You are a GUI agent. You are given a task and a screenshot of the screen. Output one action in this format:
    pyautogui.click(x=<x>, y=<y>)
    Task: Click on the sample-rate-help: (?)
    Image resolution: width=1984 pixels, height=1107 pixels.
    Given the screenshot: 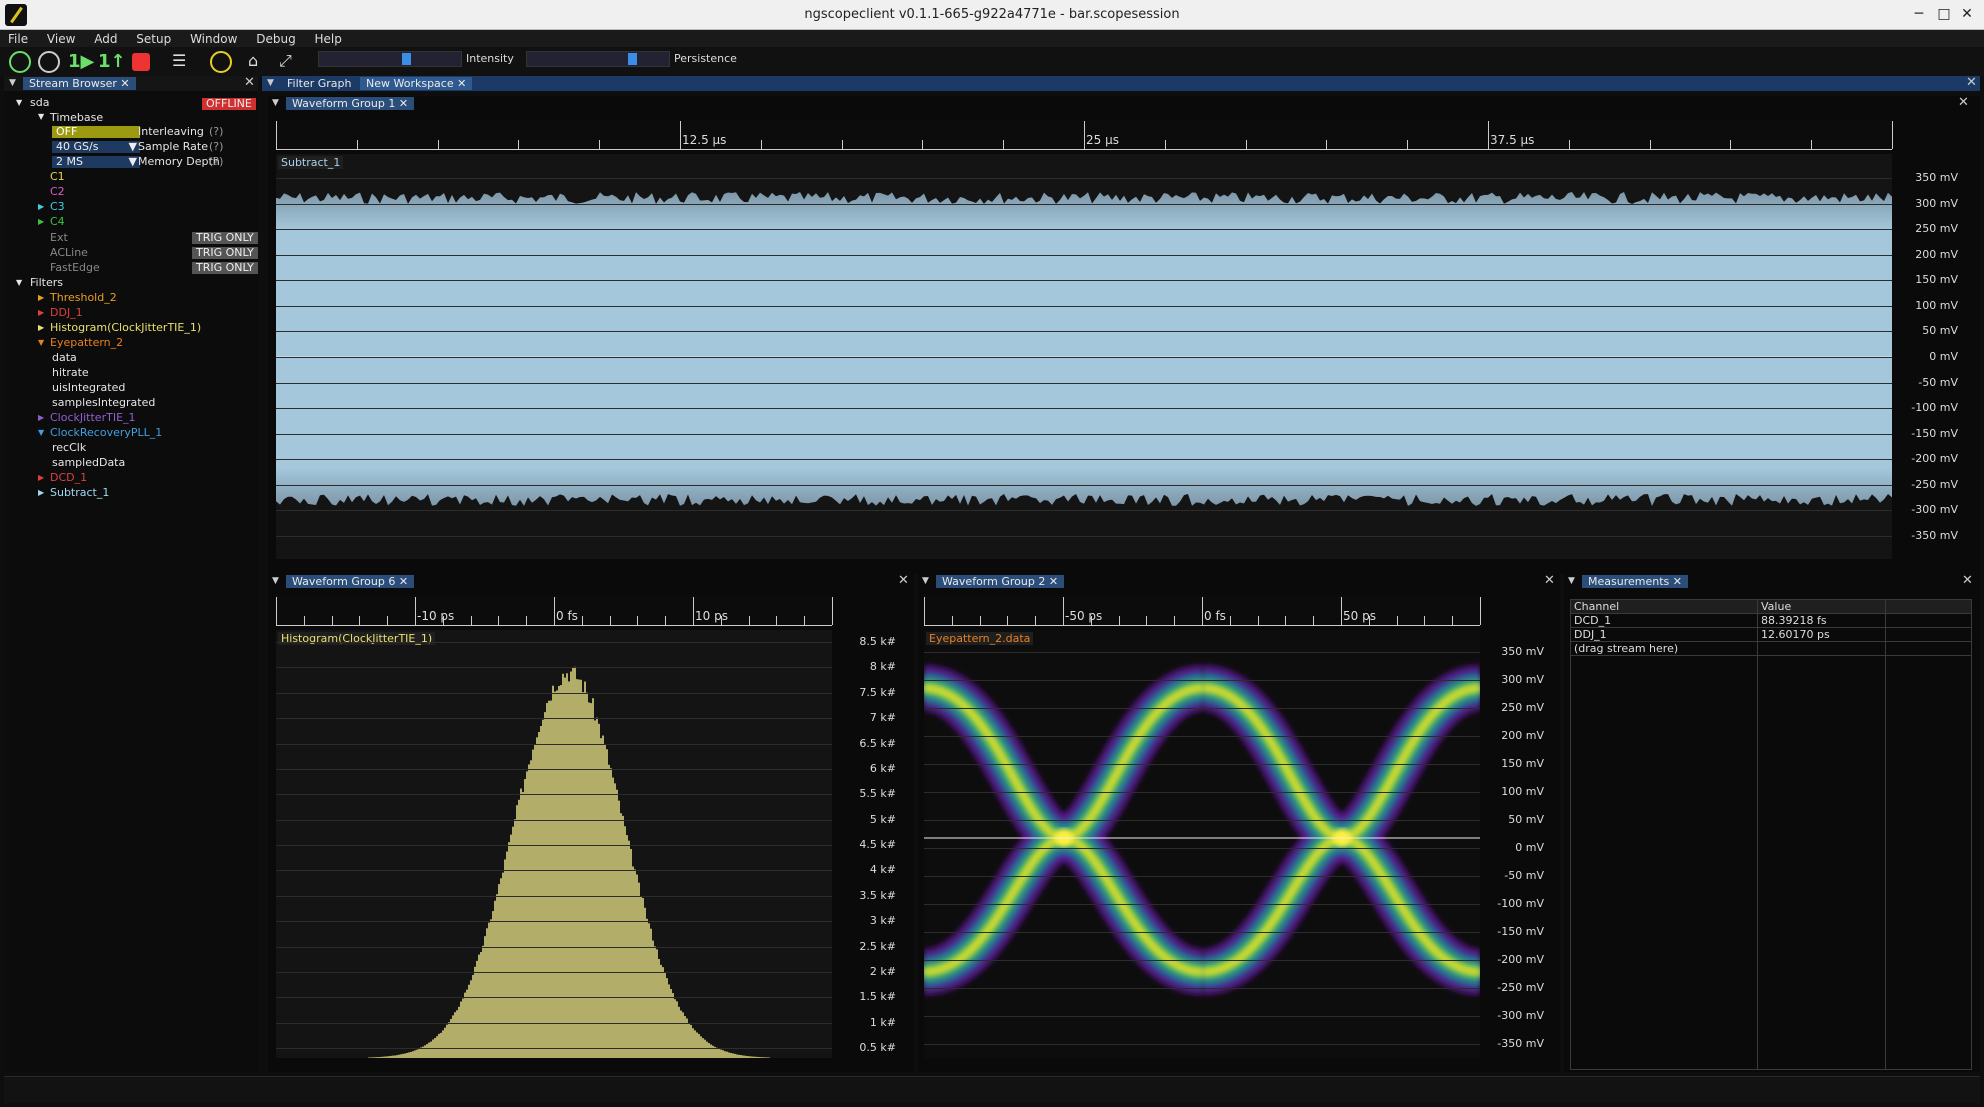 What is the action you would take?
    pyautogui.click(x=216, y=146)
    